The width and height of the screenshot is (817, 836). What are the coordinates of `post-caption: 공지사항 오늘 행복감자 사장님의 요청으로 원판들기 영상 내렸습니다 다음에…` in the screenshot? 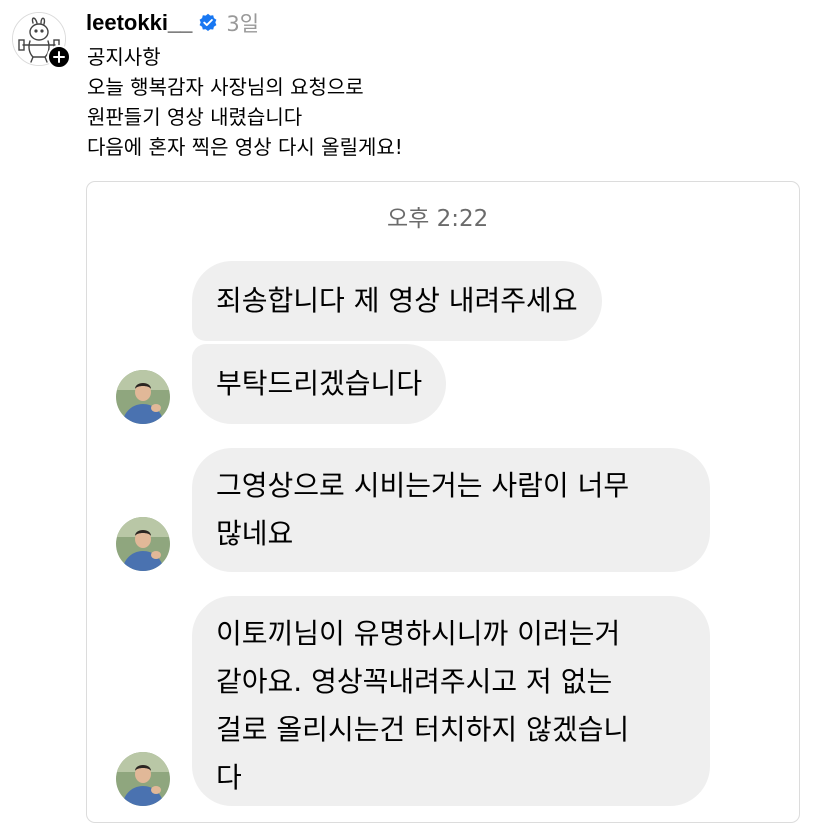 It's located at (442, 102).